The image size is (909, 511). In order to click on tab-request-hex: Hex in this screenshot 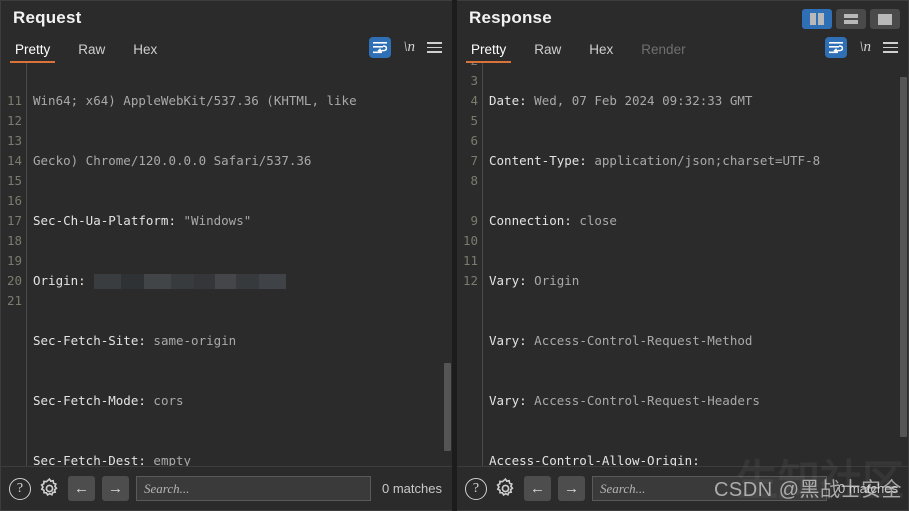, I will do `click(145, 51)`.